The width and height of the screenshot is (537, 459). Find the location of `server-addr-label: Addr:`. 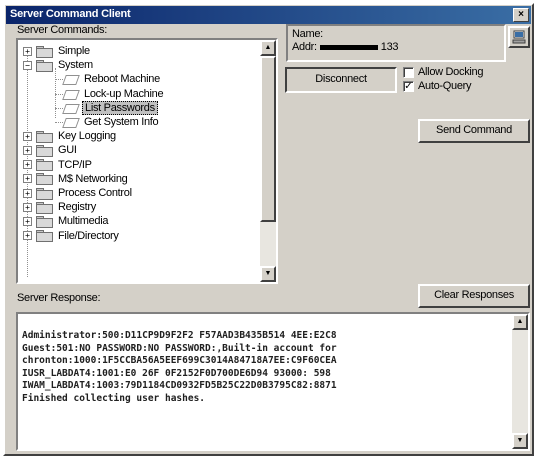

server-addr-label: Addr: is located at coordinates (304, 47).